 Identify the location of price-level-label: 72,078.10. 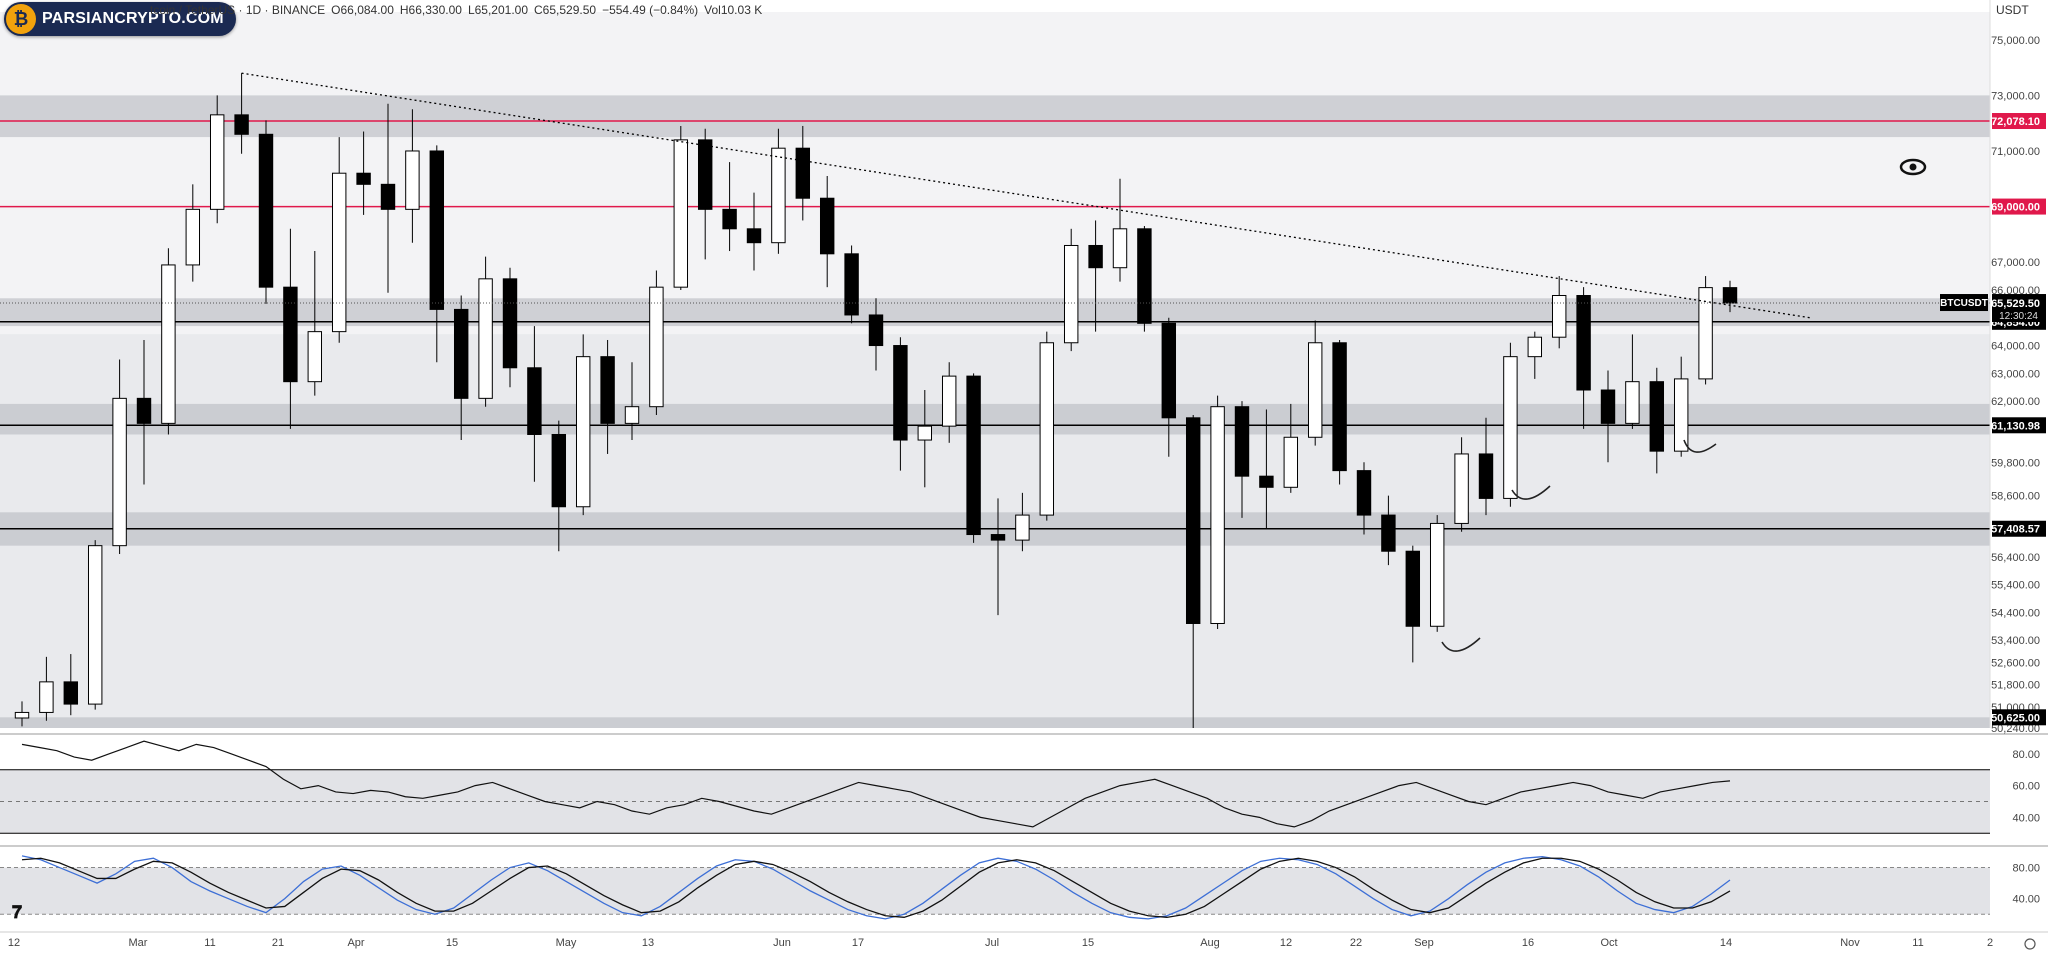
(2015, 122).